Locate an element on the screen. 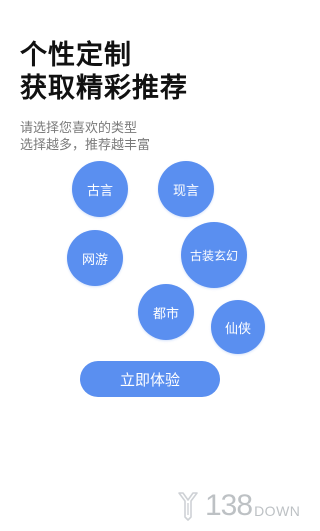  instructions-text: 请选择您喜欢的类型 选择越多，推荐越丰富 is located at coordinates (85, 137).